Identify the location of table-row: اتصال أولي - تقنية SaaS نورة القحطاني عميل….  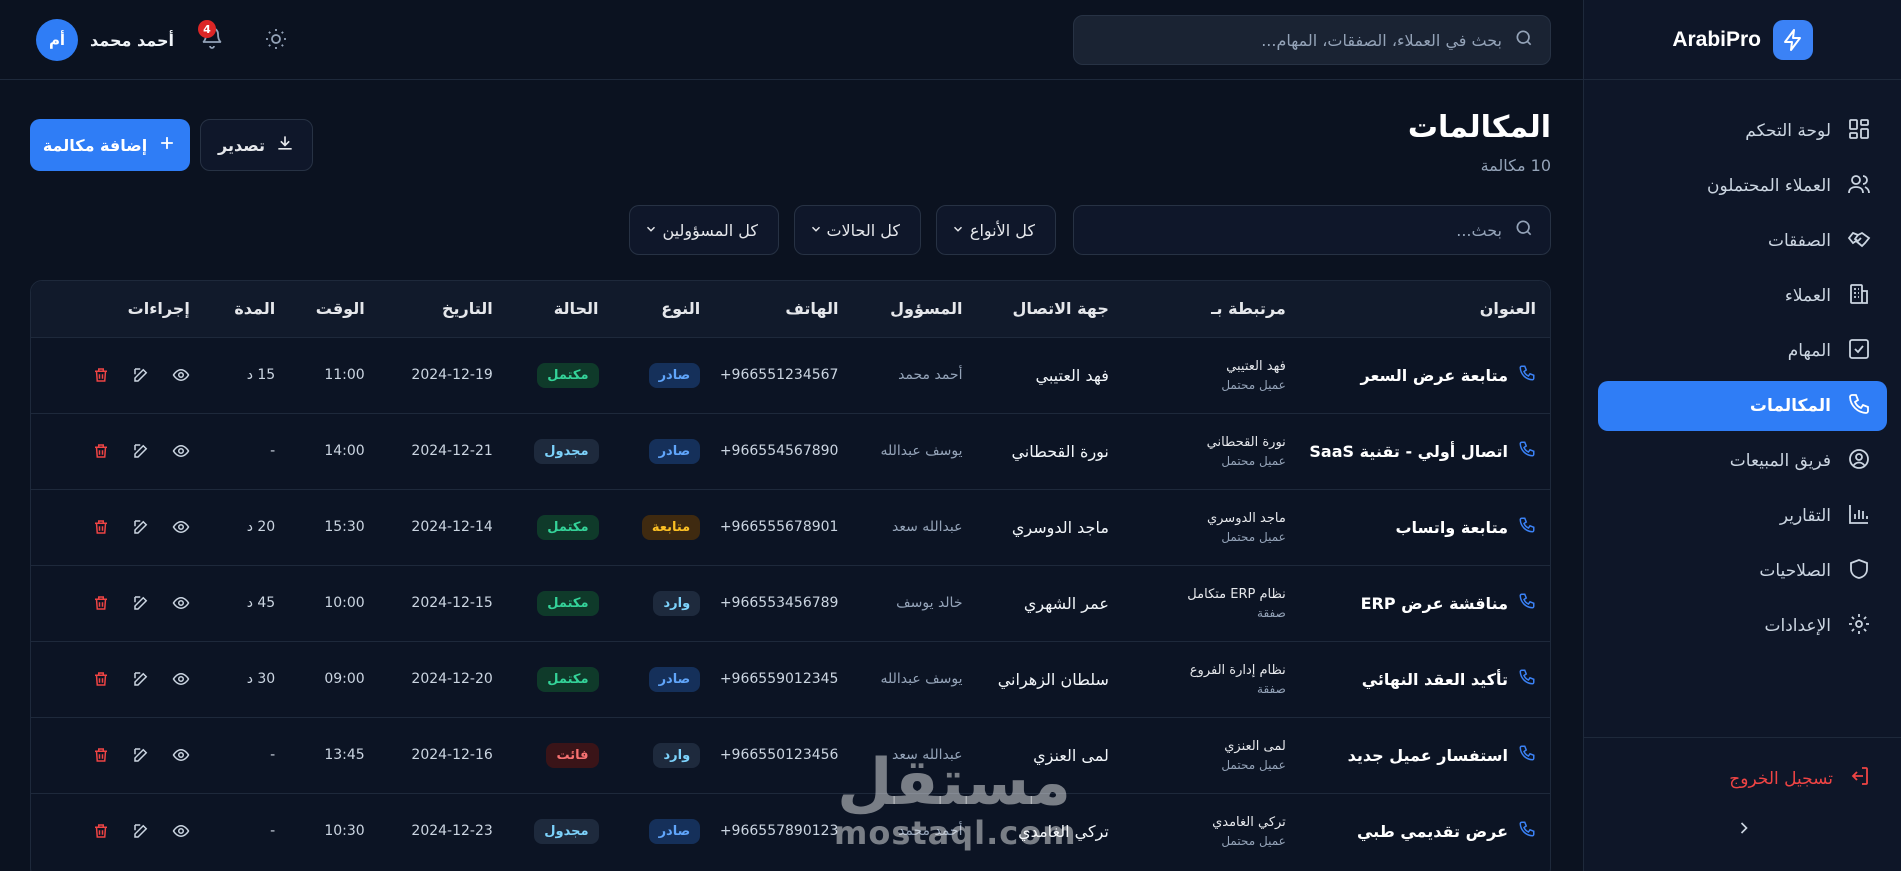
(790, 451).